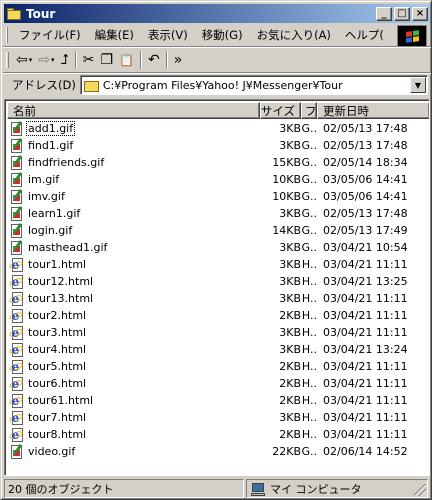 The height and width of the screenshot is (500, 432). I want to click on title-bar: Tour _ □ ×, so click(217, 13).